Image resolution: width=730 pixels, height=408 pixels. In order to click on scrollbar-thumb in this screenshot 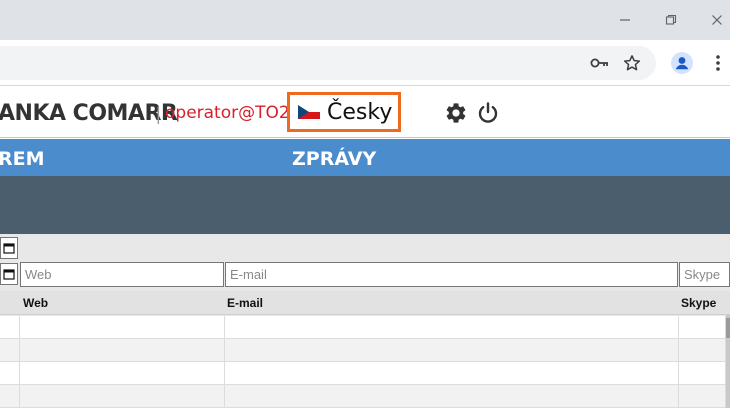, I will do `click(728, 328)`.